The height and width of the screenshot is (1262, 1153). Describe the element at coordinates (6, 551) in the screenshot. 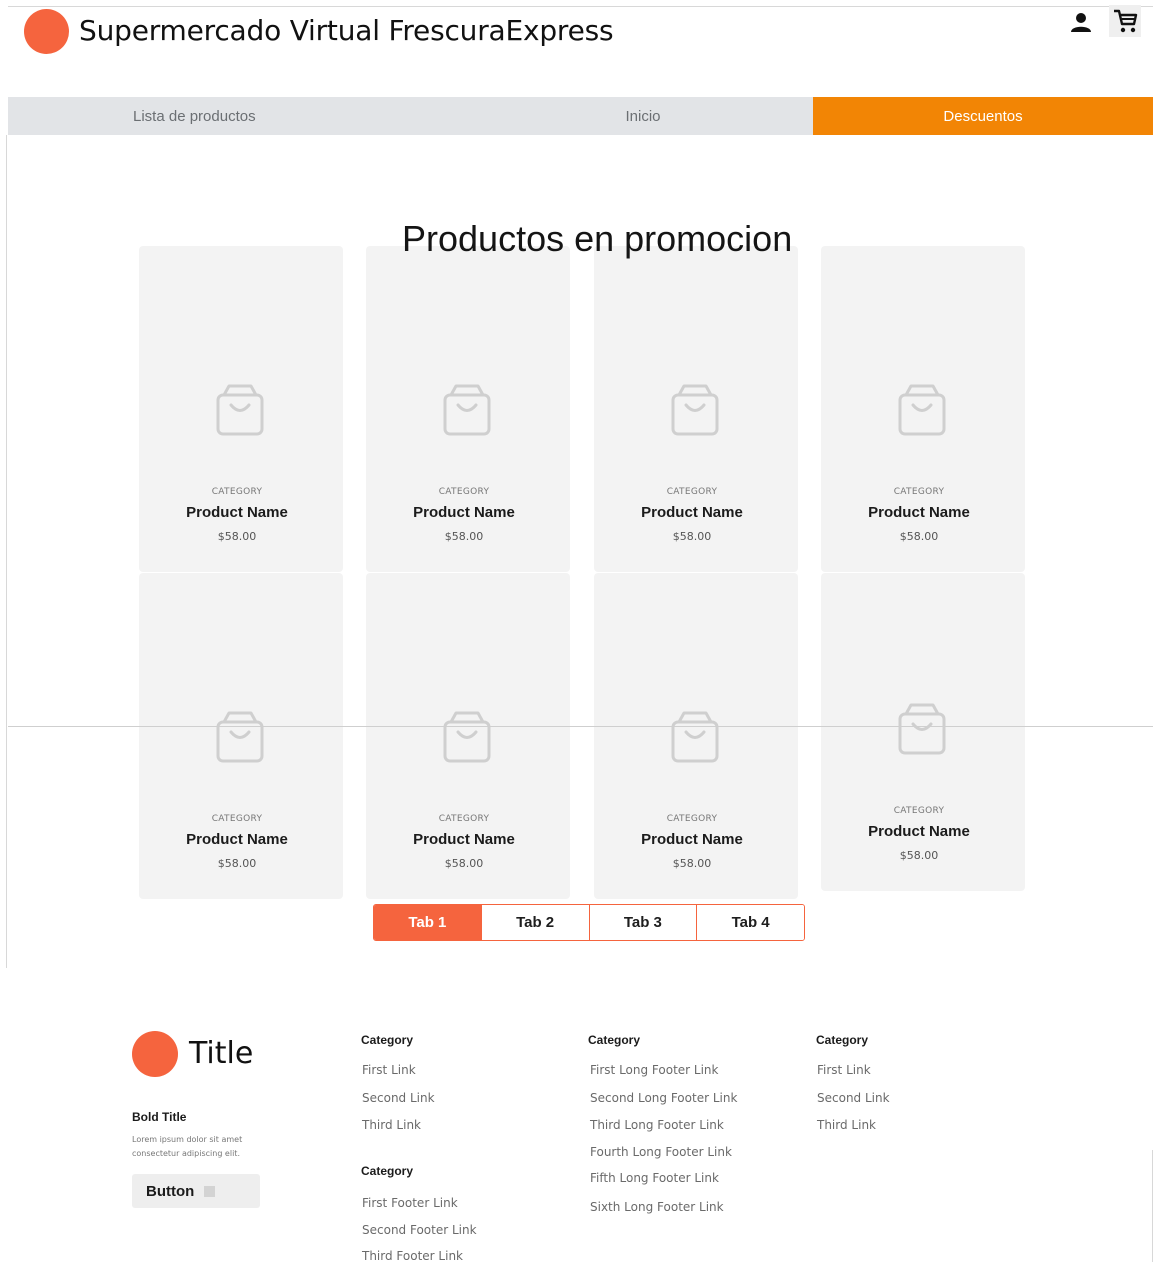

I see `page-border` at that location.